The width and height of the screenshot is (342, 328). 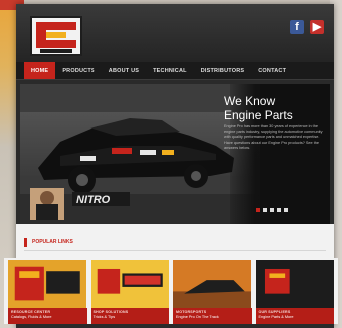 I want to click on youtube-icon: ▶, so click(x=317, y=27).